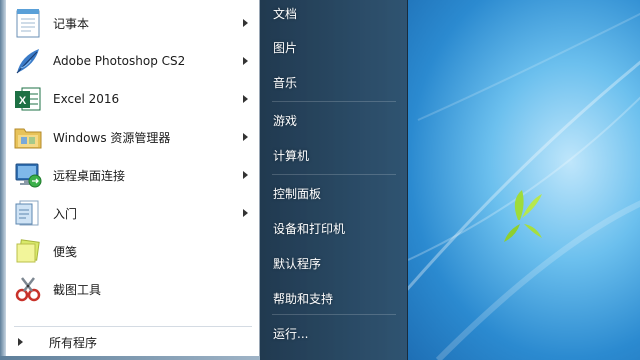 Image resolution: width=640 pixels, height=360 pixels. I want to click on remote-desktop-icon, so click(28, 175).